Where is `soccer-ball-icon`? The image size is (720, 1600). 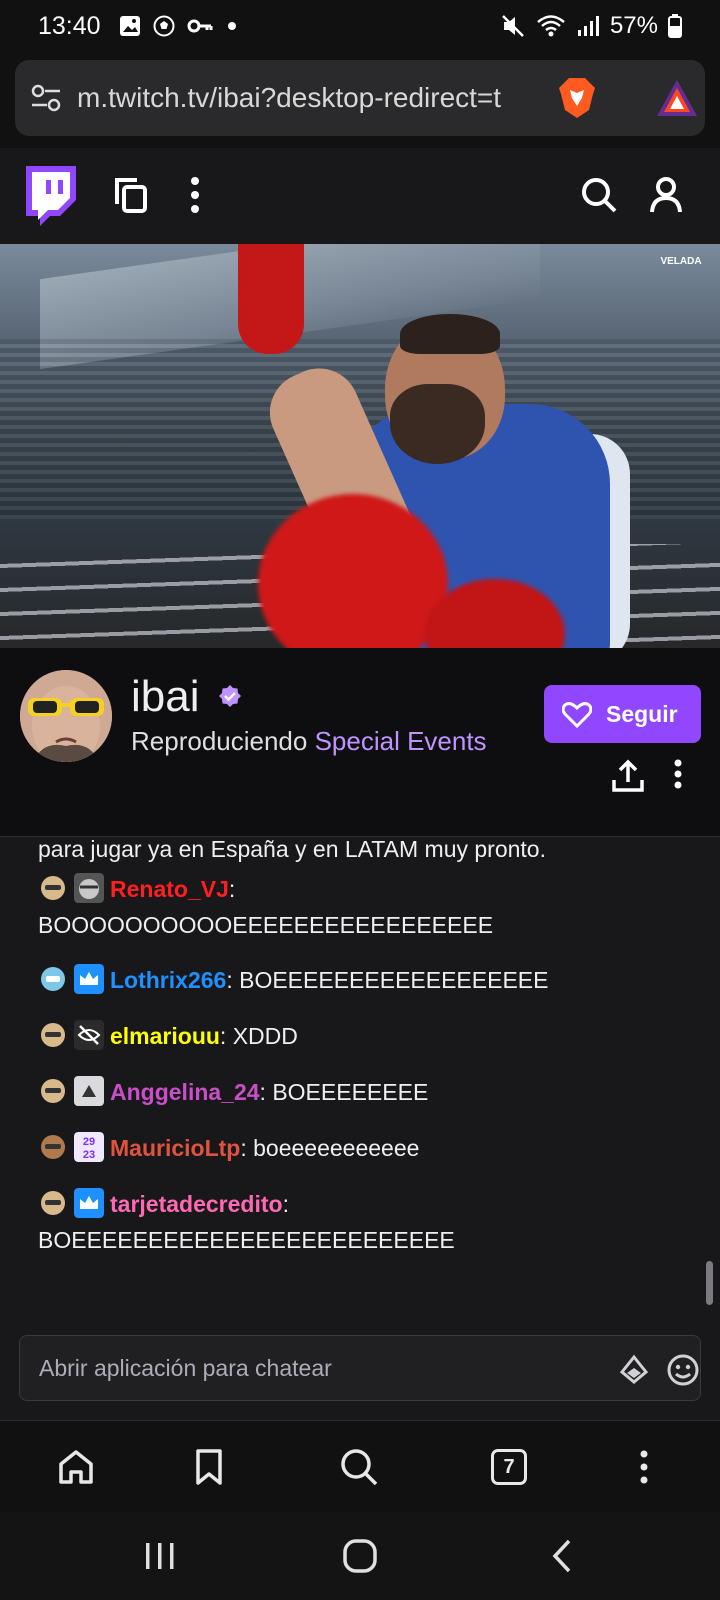
soccer-ball-icon is located at coordinates (164, 26).